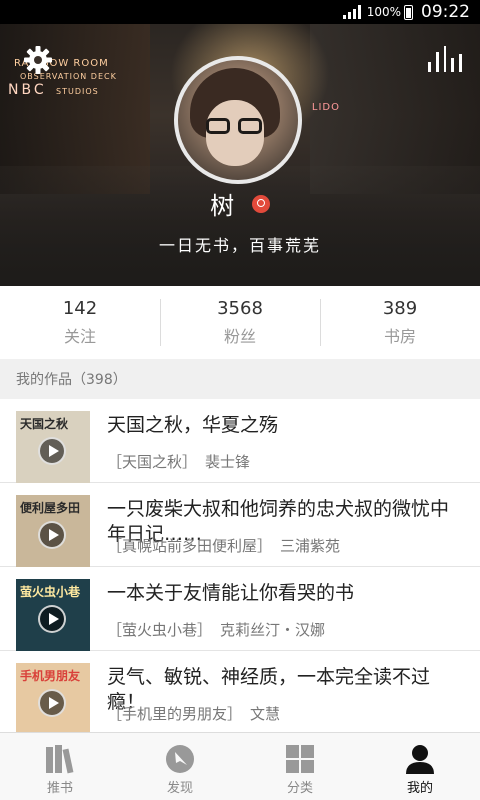 This screenshot has height=800, width=480. I want to click on works-section-header: 我的作品（398）, so click(240, 379).